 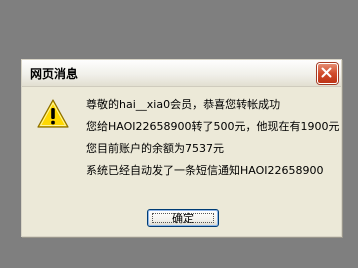 What do you see at coordinates (54, 74) in the screenshot?
I see `dialog-title: 网页消息` at bounding box center [54, 74].